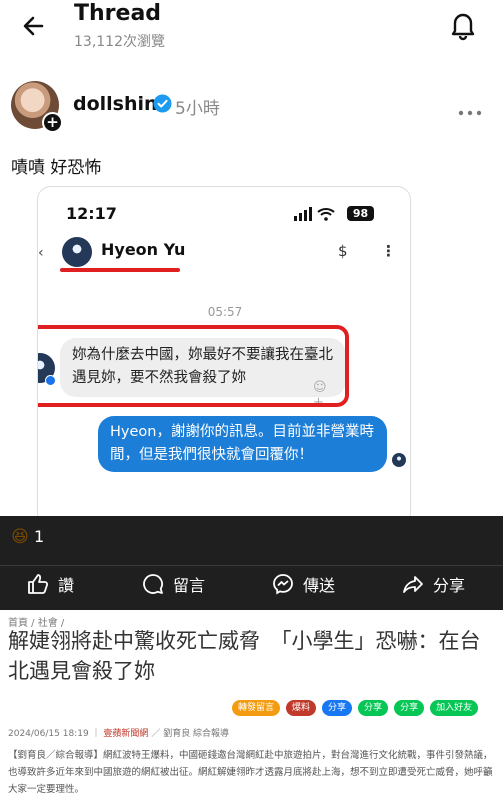 Image resolution: width=503 pixels, height=800 pixels. Describe the element at coordinates (189, 585) in the screenshot. I see `comment-label: 留言` at that location.